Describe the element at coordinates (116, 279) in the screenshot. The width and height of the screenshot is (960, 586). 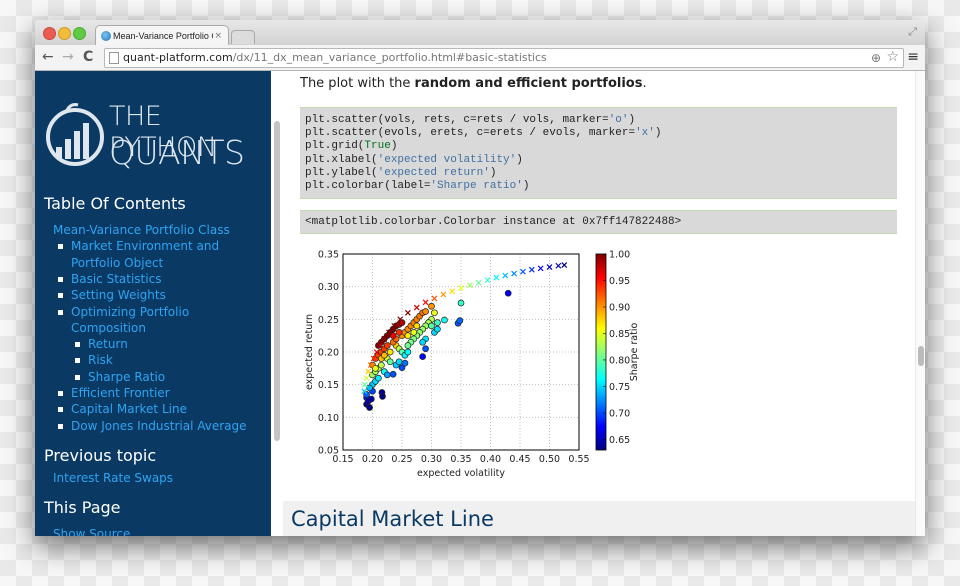
I see `toc-item: Basic Statistics` at that location.